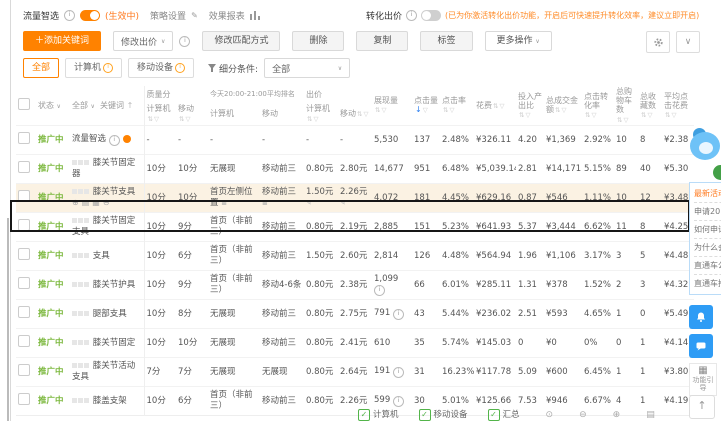  Describe the element at coordinates (503, 414) in the screenshot. I see `legend-item-2: ✓ 汇总` at that location.